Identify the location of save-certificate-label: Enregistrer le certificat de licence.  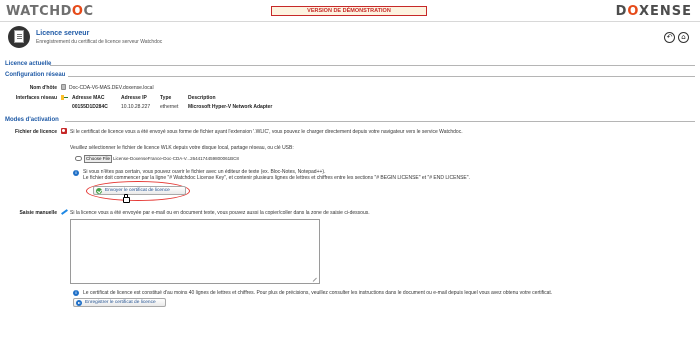
(120, 302).